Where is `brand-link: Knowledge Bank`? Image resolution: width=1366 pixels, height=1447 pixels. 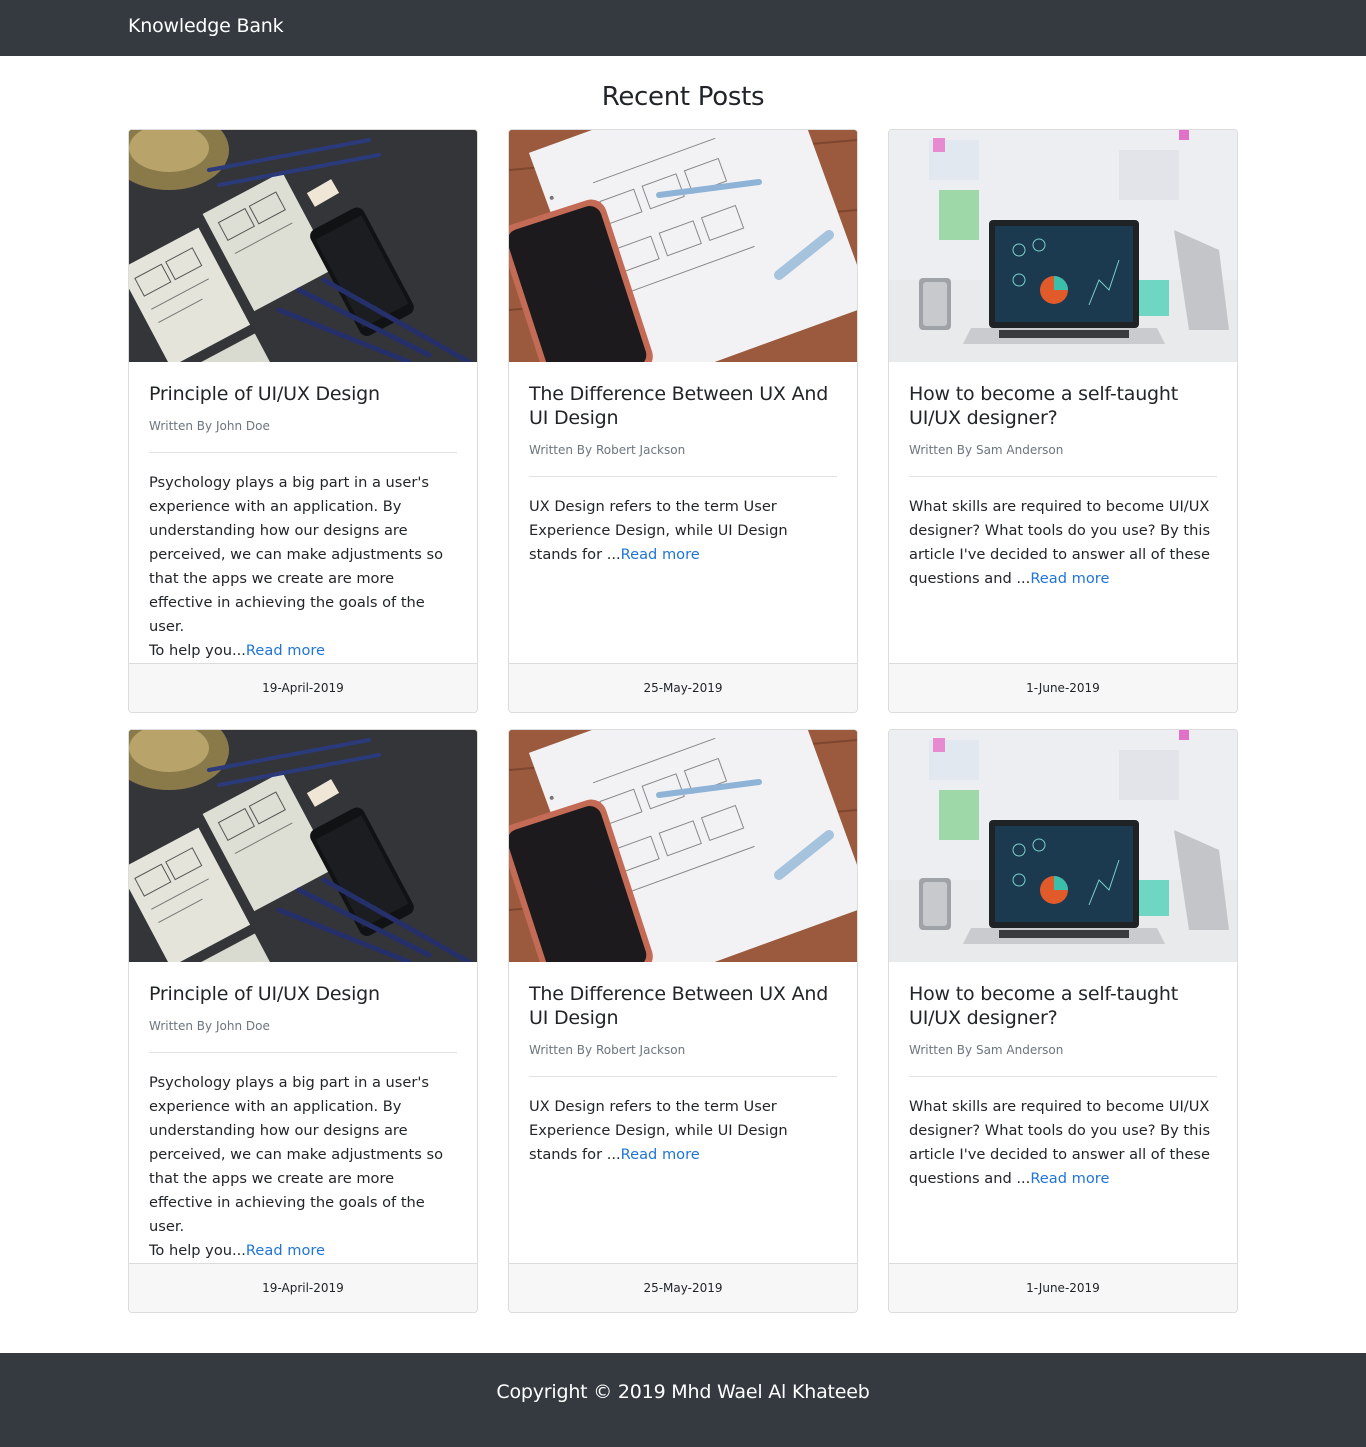 brand-link: Knowledge Bank is located at coordinates (206, 26).